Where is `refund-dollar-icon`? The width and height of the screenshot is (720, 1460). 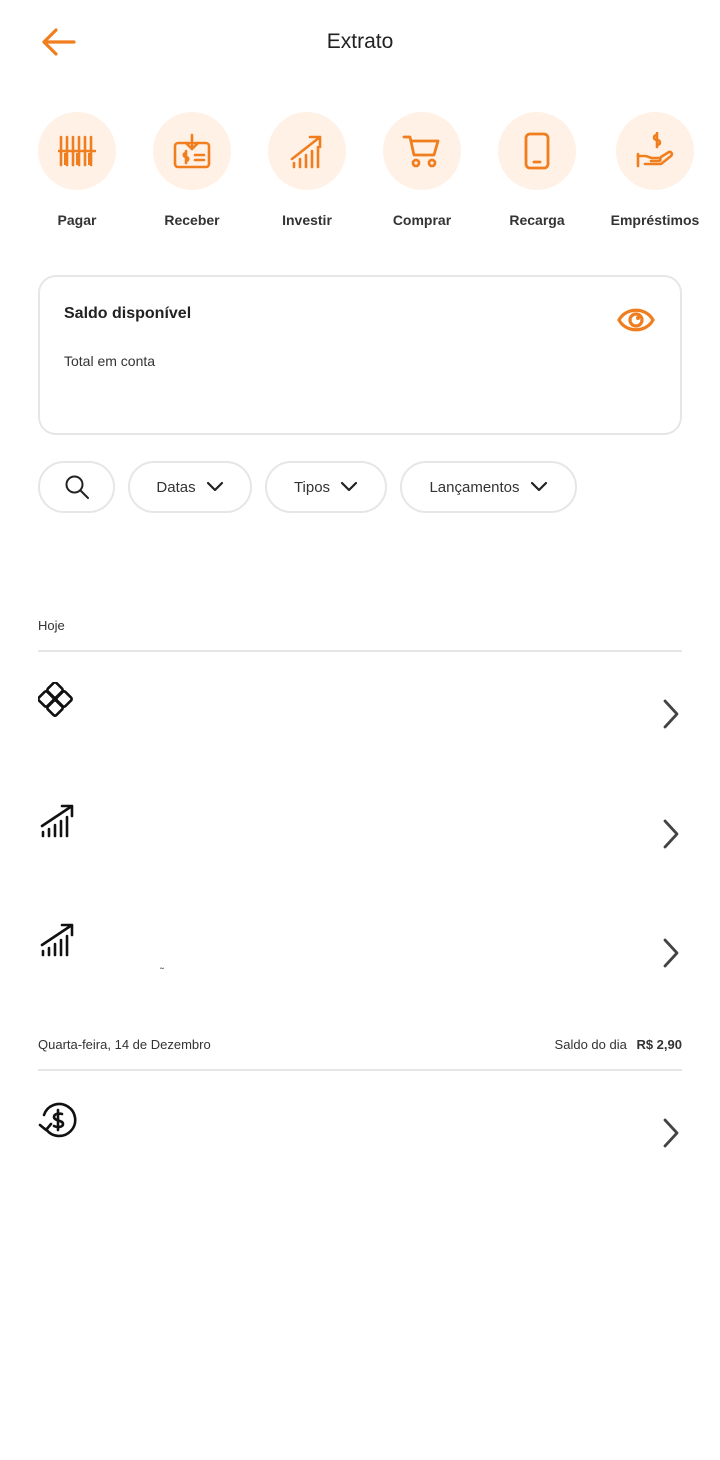 refund-dollar-icon is located at coordinates (57, 1120).